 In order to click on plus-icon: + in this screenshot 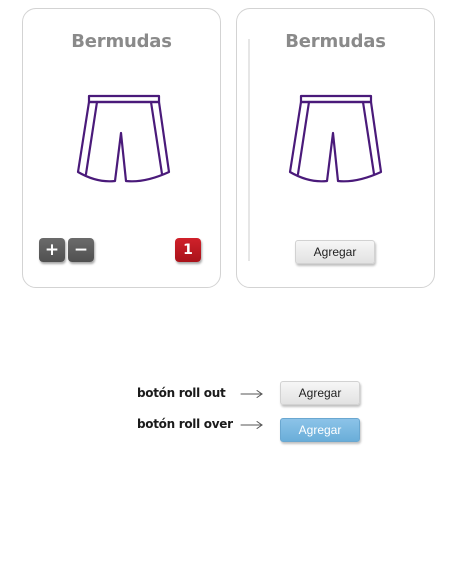, I will do `click(52, 249)`.